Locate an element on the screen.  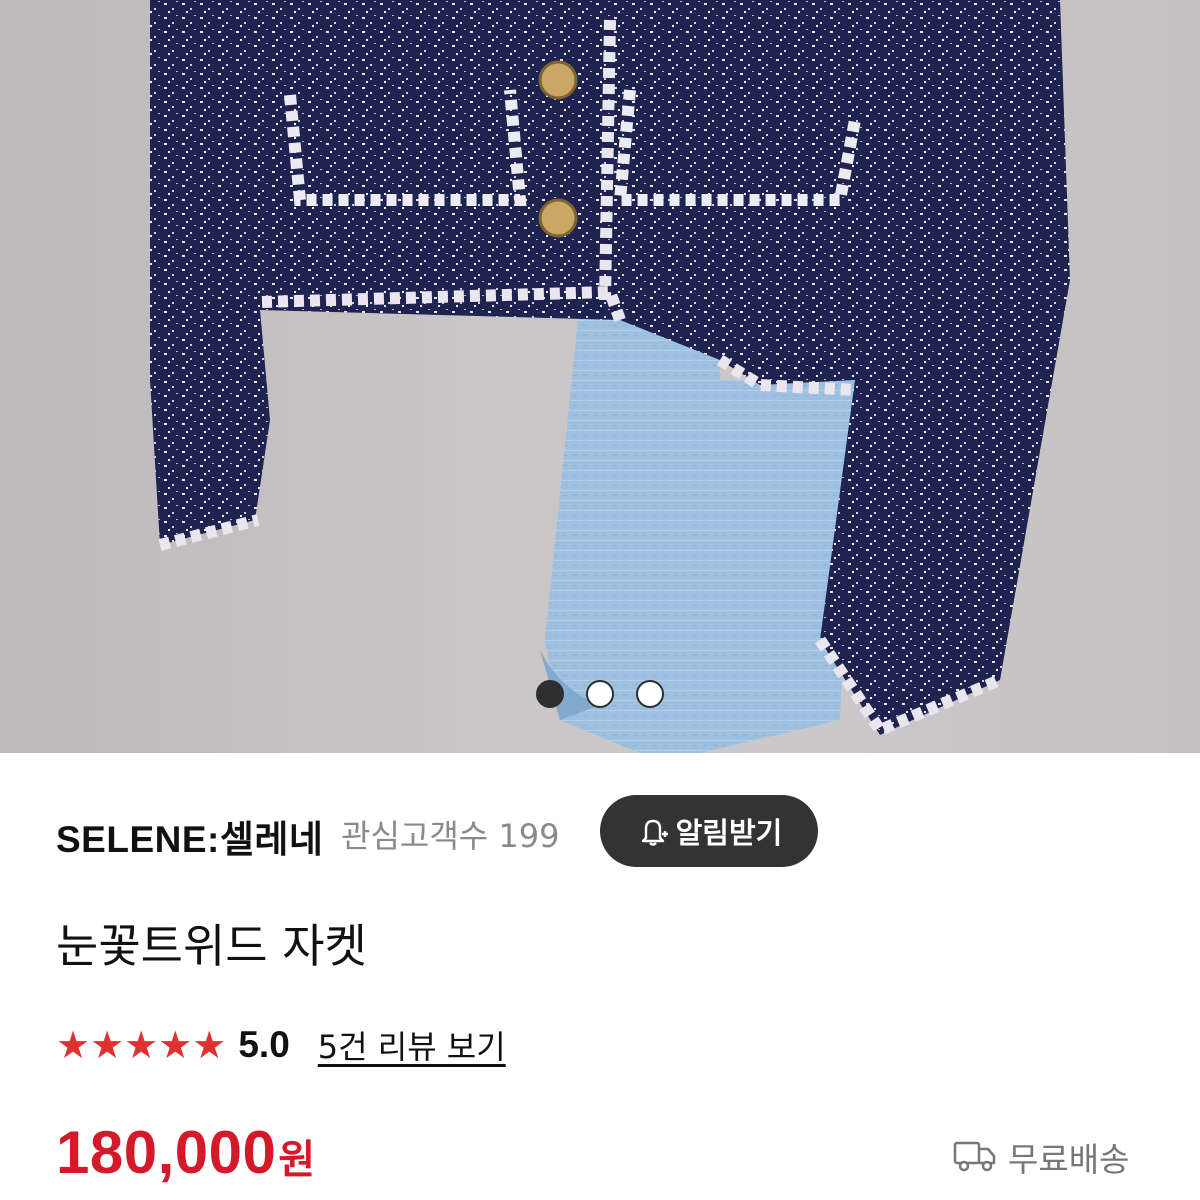
notify-button: 알림받기 is located at coordinates (709, 831).